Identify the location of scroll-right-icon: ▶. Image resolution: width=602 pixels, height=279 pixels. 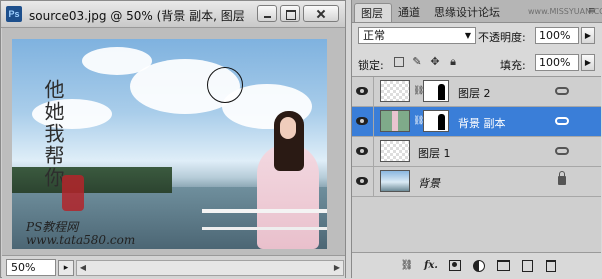
(337, 268).